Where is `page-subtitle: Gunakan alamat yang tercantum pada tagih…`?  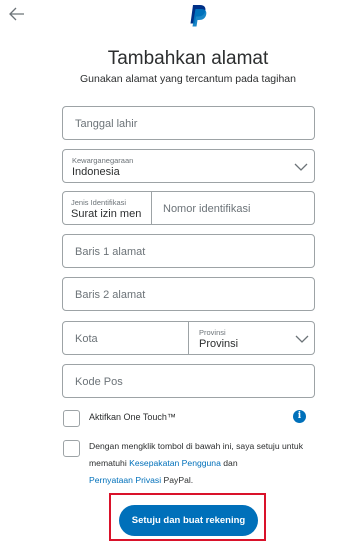
page-subtitle: Gunakan alamat yang tercantum pada tagih… is located at coordinates (188, 79).